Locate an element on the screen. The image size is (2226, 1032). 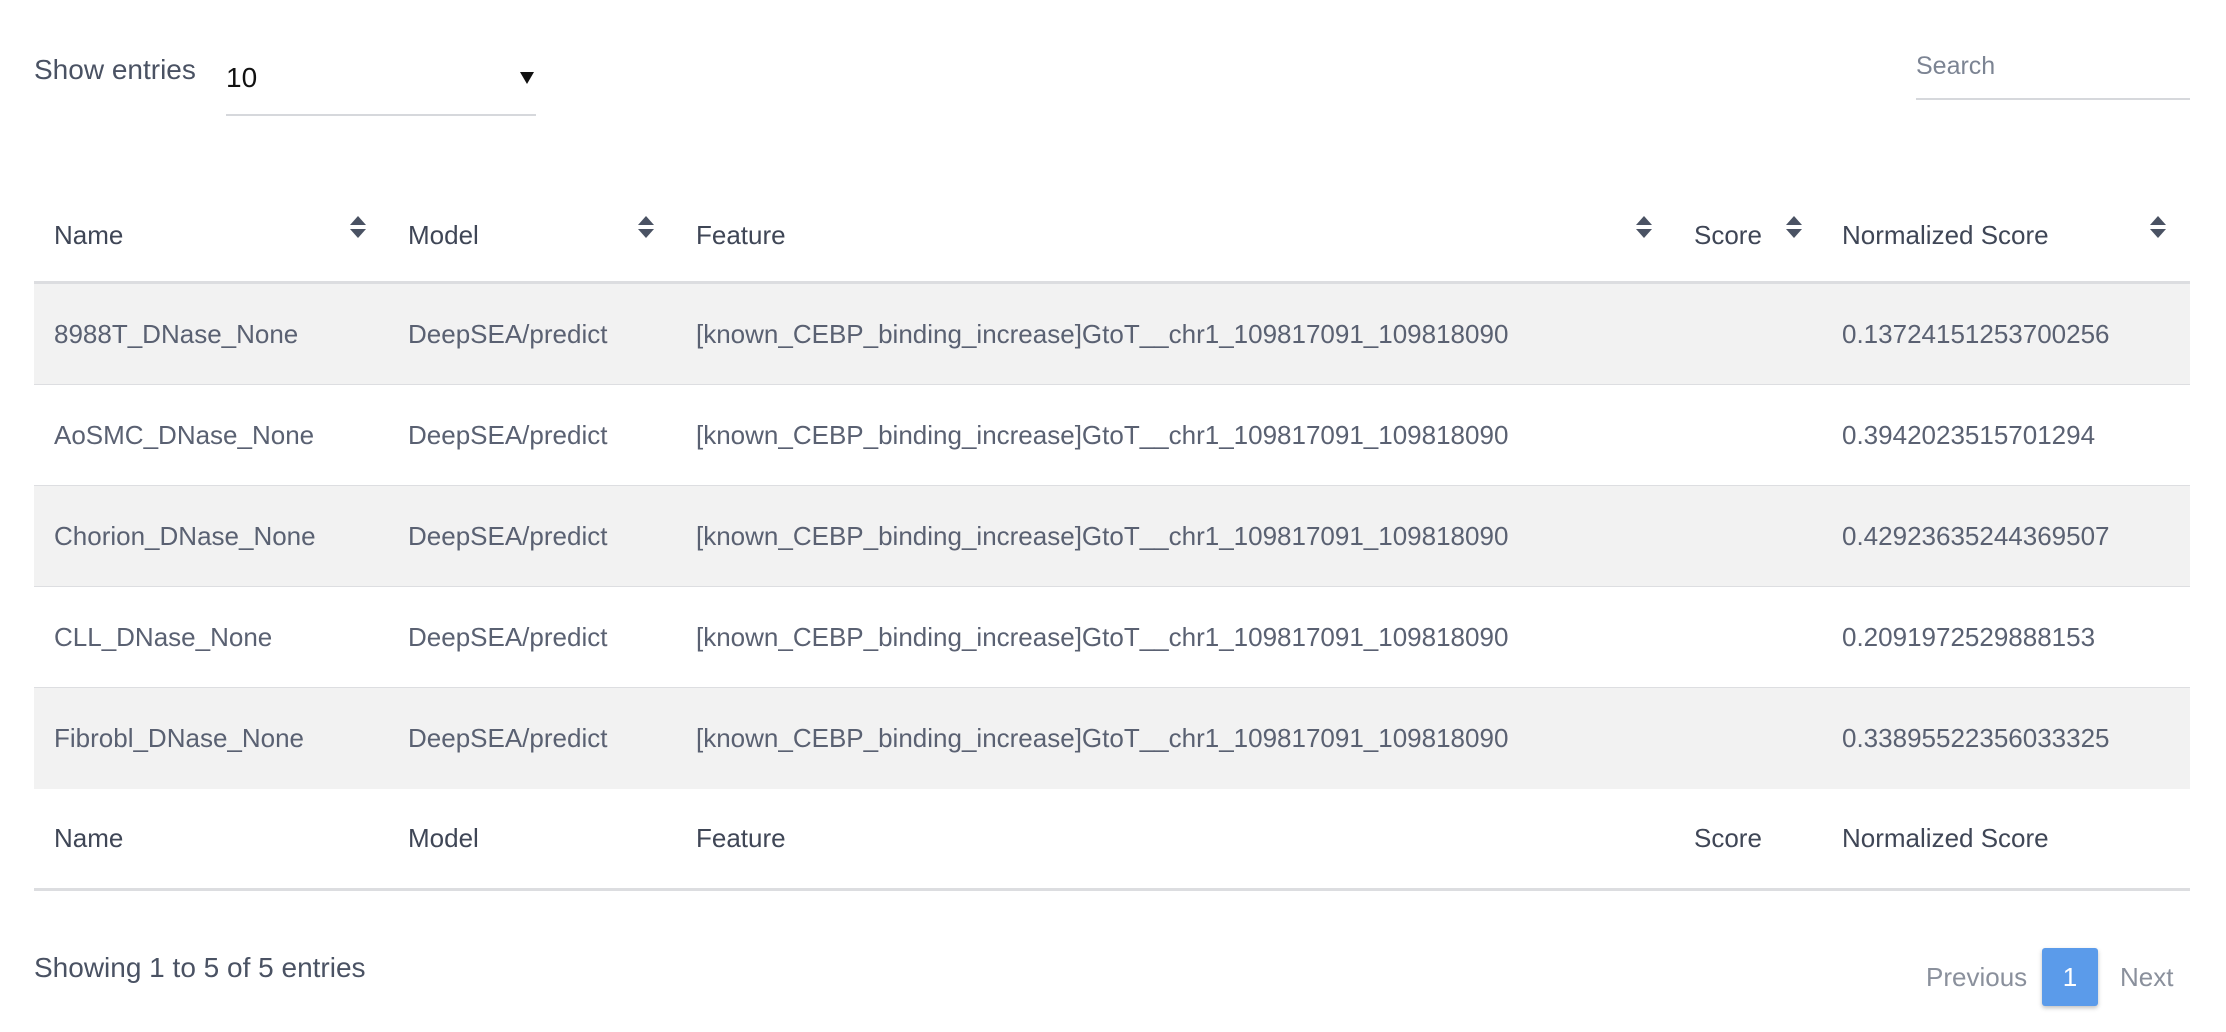
dropdown-caret-icon is located at coordinates (527, 78).